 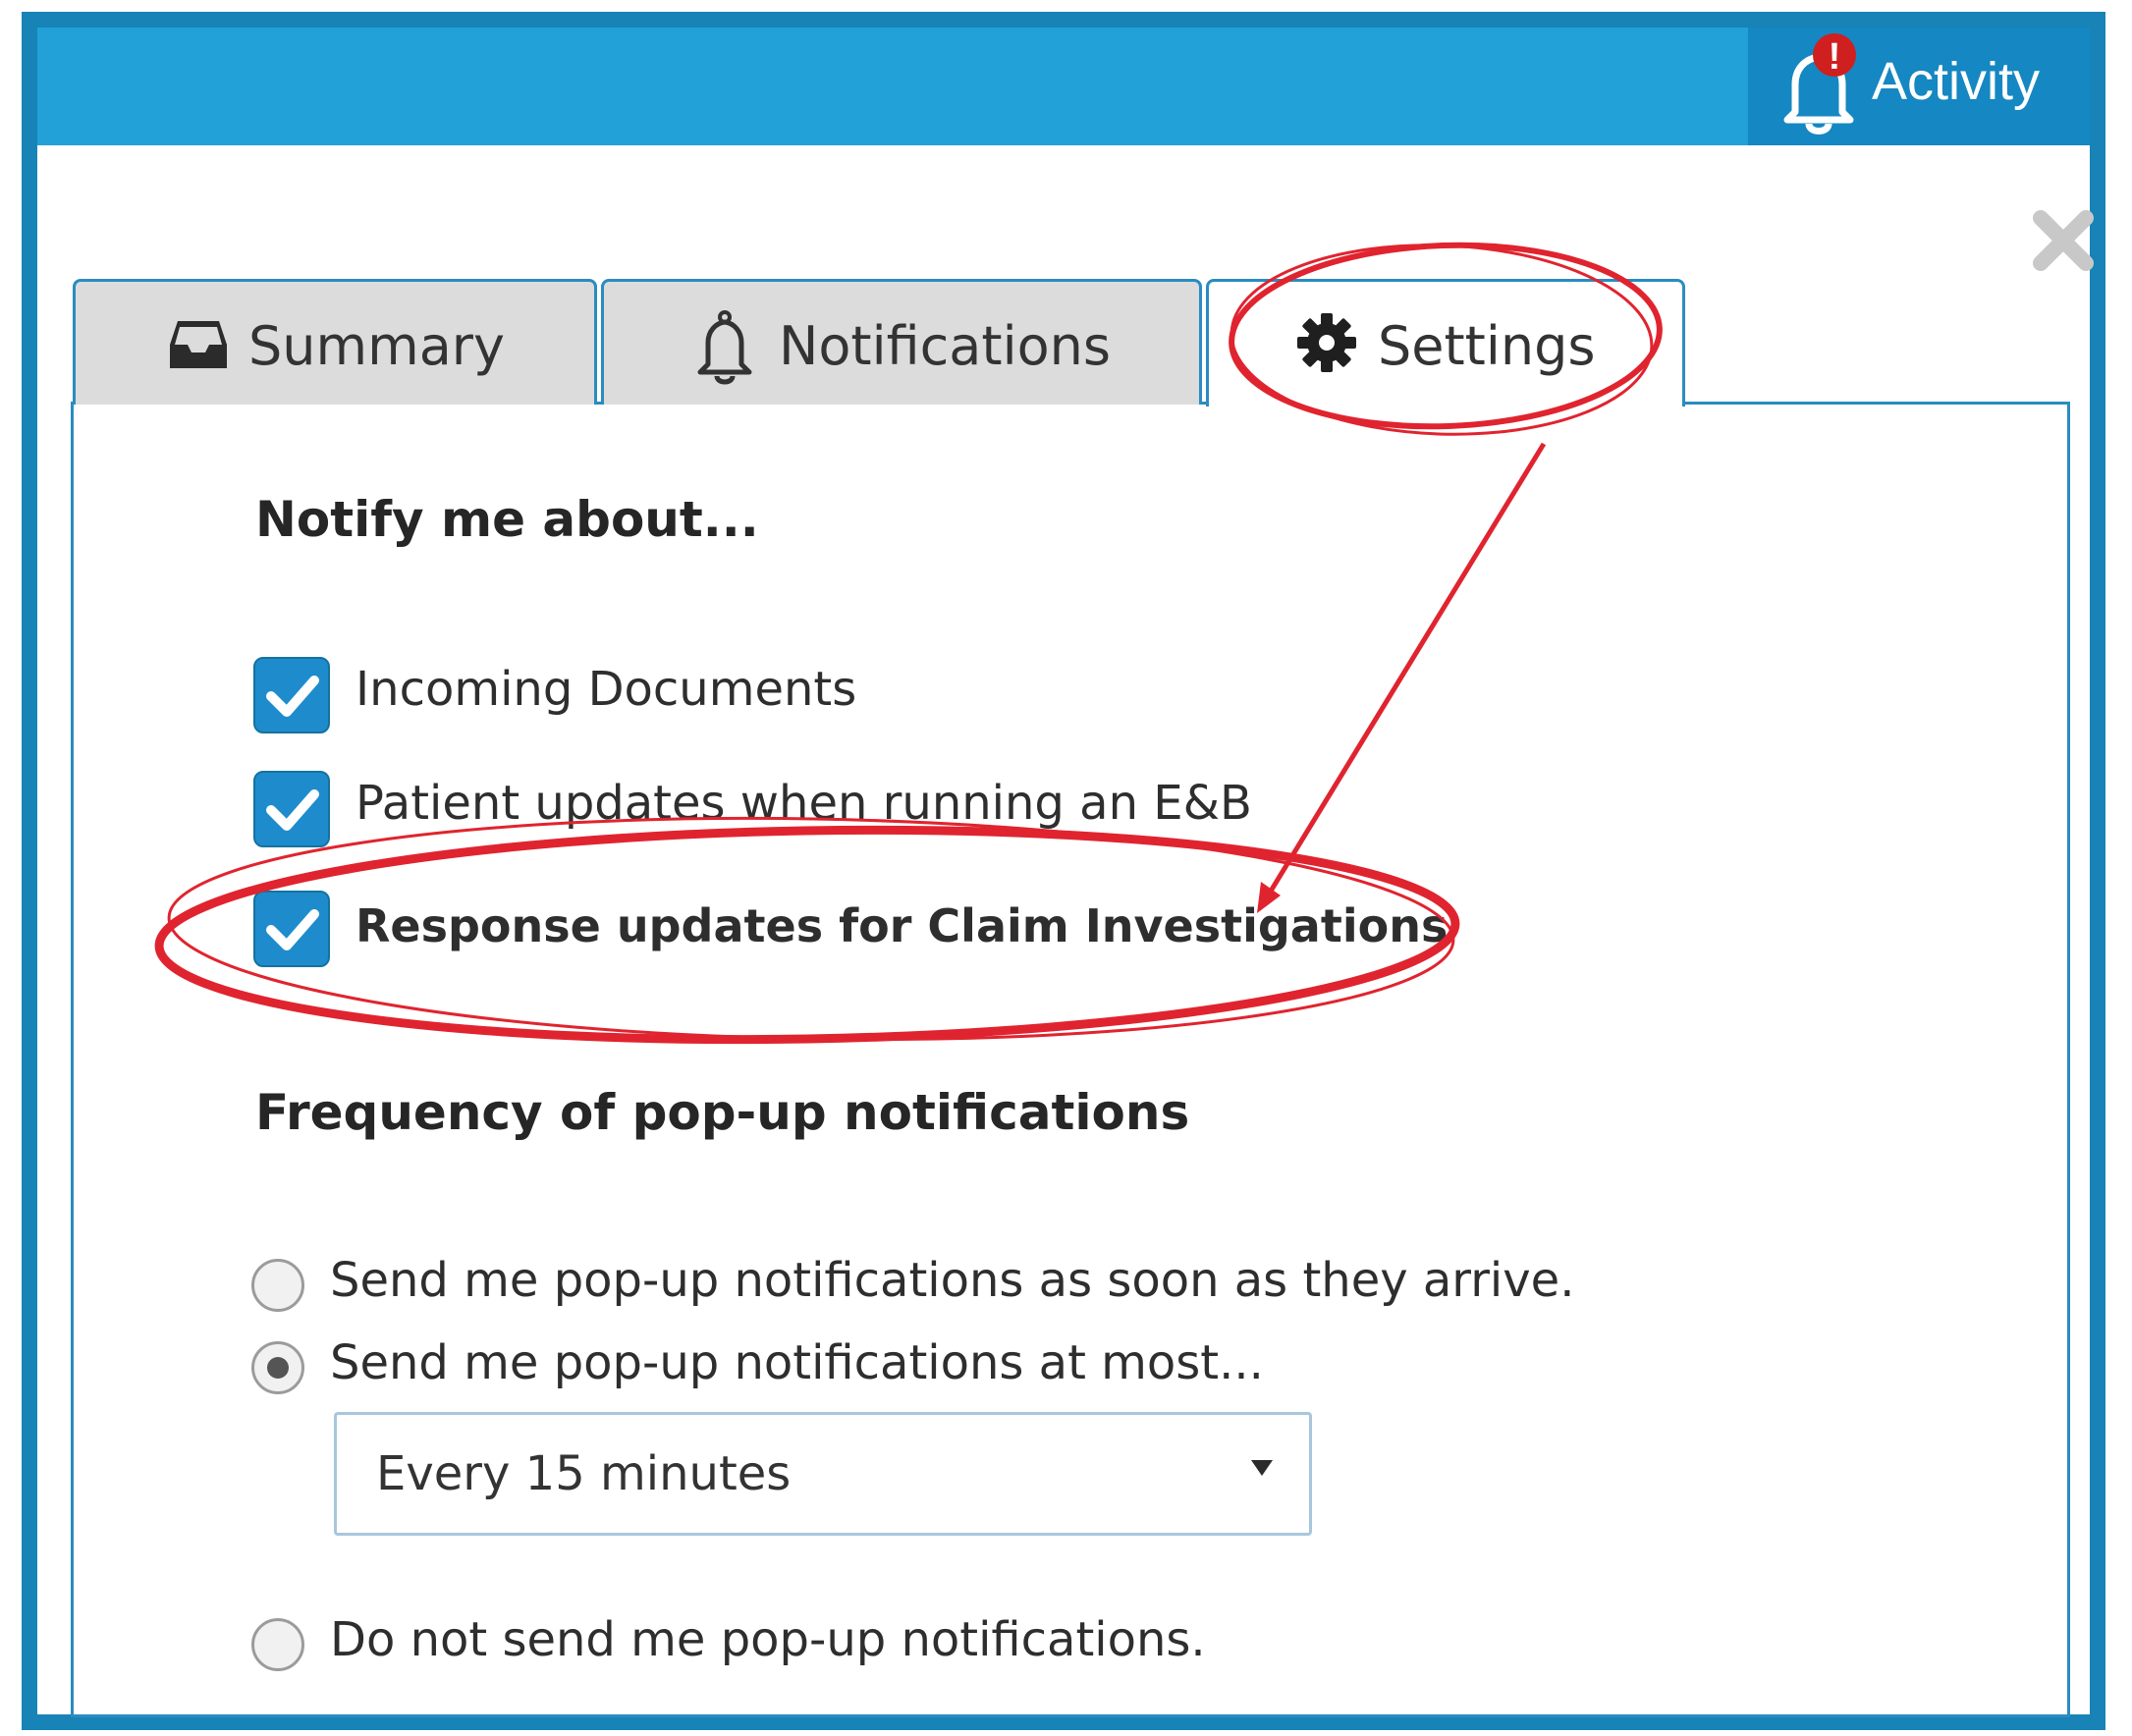 What do you see at coordinates (768, 1639) in the screenshot?
I see `radio-label: Do not send me pop-up notifications.` at bounding box center [768, 1639].